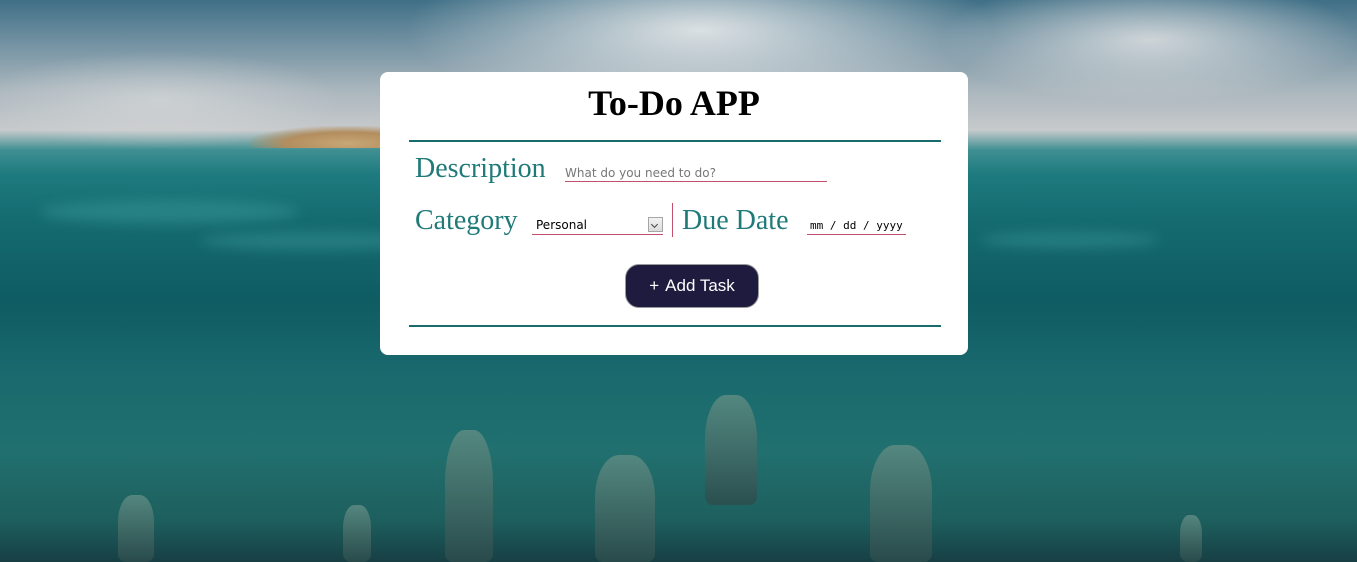 Image resolution: width=1357 pixels, height=562 pixels. Describe the element at coordinates (700, 285) in the screenshot. I see `add-task-label: Add Task` at that location.